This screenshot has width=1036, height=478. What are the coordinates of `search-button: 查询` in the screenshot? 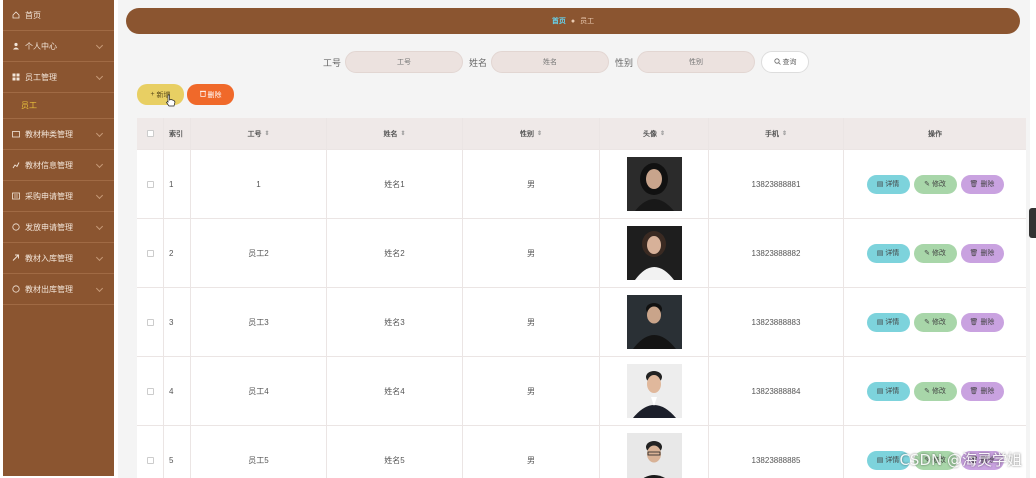 It's located at (785, 62).